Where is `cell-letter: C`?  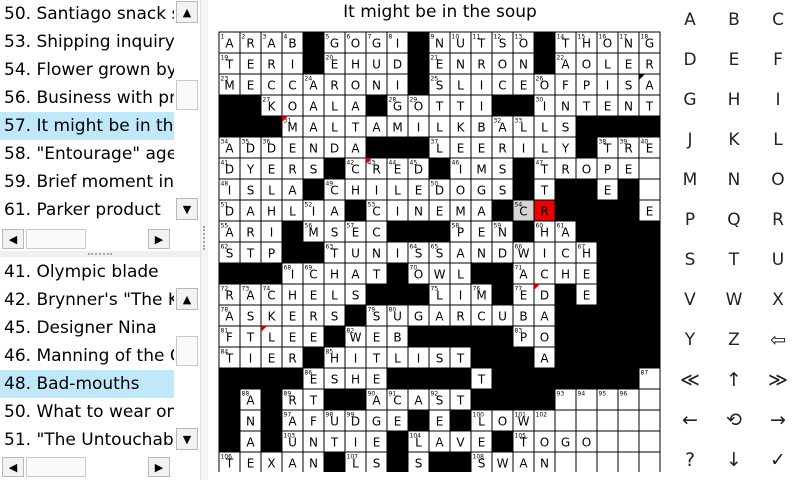 cell-letter: C is located at coordinates (544, 275).